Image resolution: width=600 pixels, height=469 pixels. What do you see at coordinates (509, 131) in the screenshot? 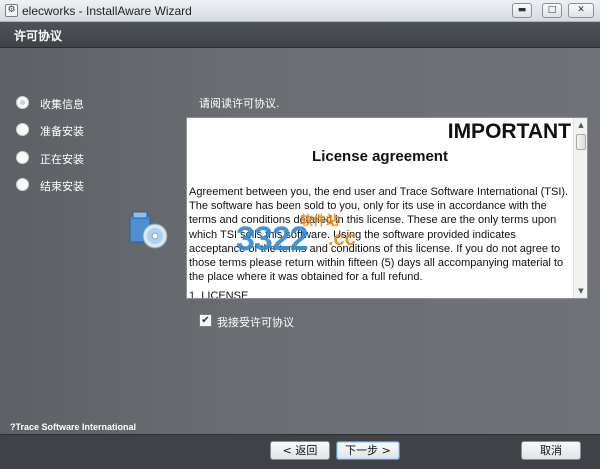
I see `license-important-heading: IMPORTANT` at bounding box center [509, 131].